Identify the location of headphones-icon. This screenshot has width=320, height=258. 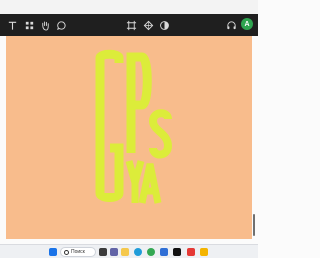
(231, 25).